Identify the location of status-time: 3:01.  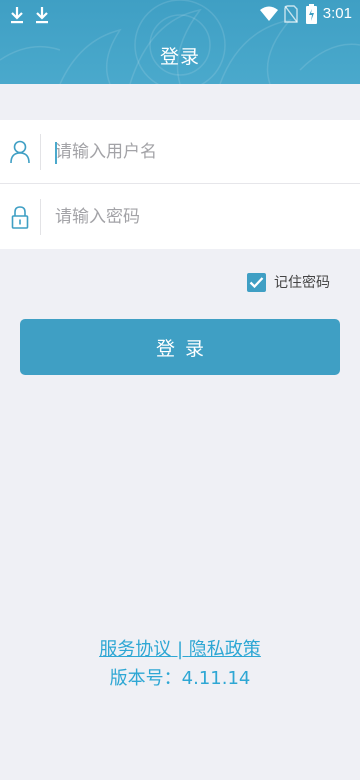
(337, 13).